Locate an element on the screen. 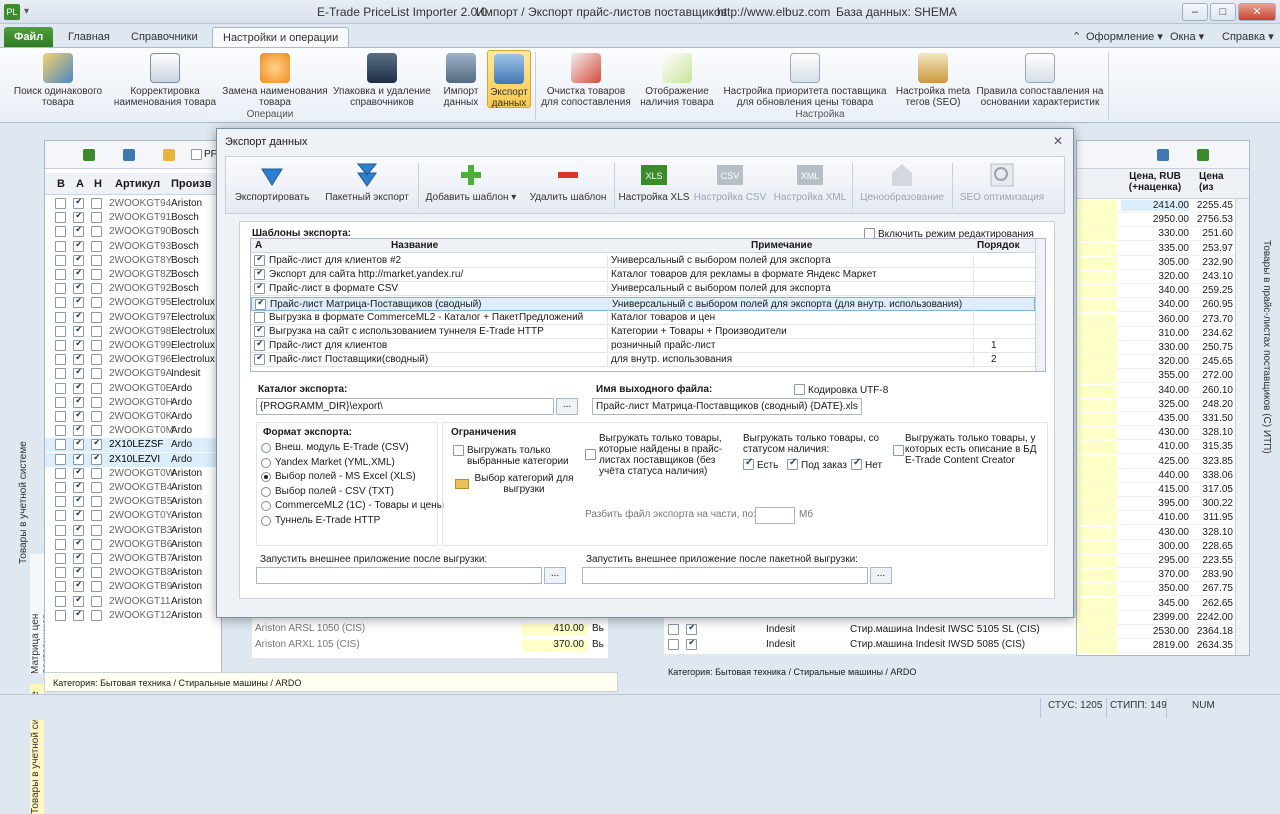 Image resolution: width=1280 pixels, height=814 pixels. table-row: 2WOOKGTB6Ariston is located at coordinates (133, 545).